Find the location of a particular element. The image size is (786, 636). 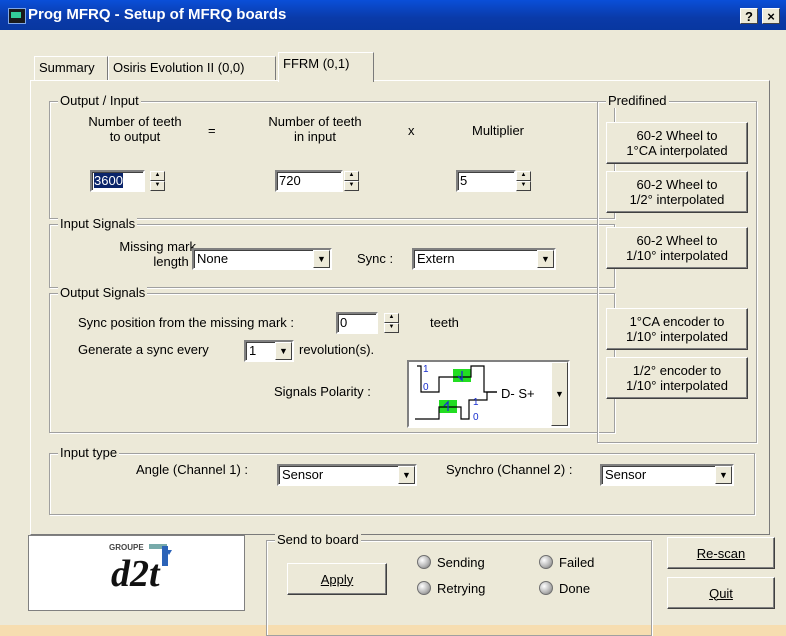

sync-select: Extern ▼ is located at coordinates (484, 259).